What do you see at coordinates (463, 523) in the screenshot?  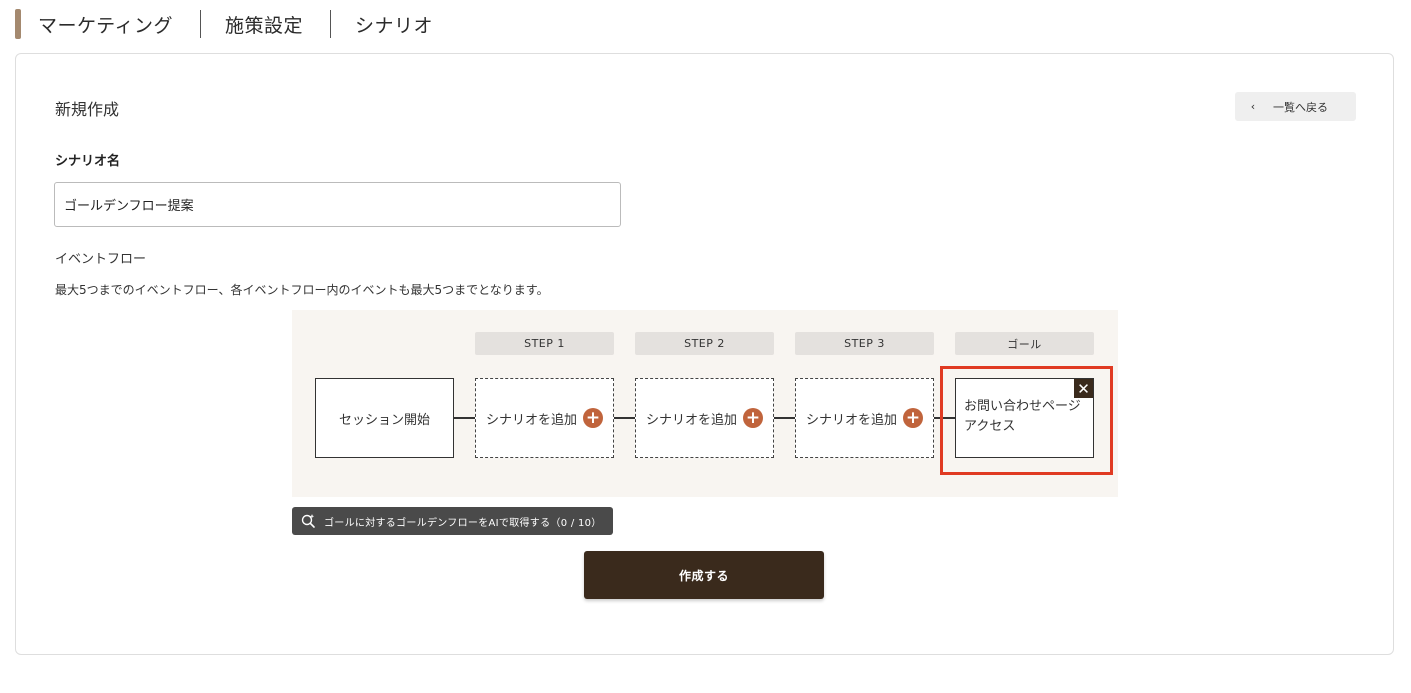 I see `ai-golden-flow-label: ゴールに対するゴールデンフローをAIで取得する（0 / 10）` at bounding box center [463, 523].